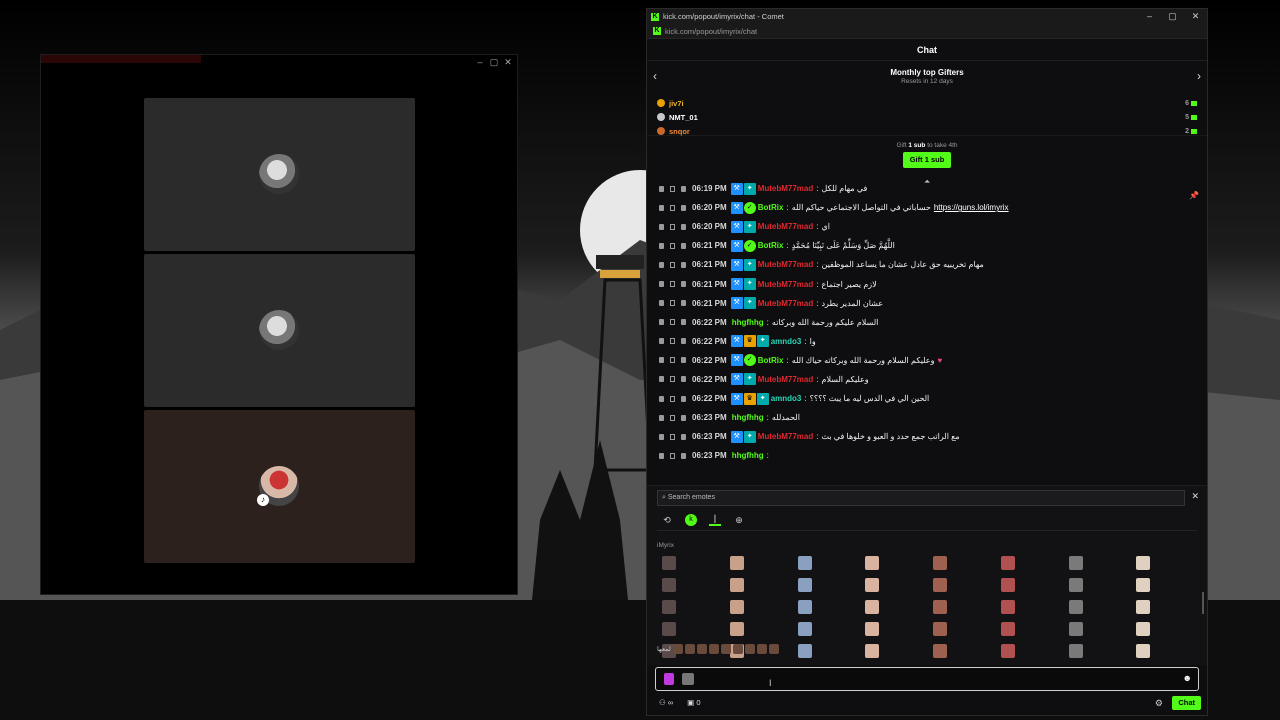  Describe the element at coordinates (933, 417) in the screenshot. I see `chat-message: 06:23 PM hhgfhhg: الحمدلله` at that location.